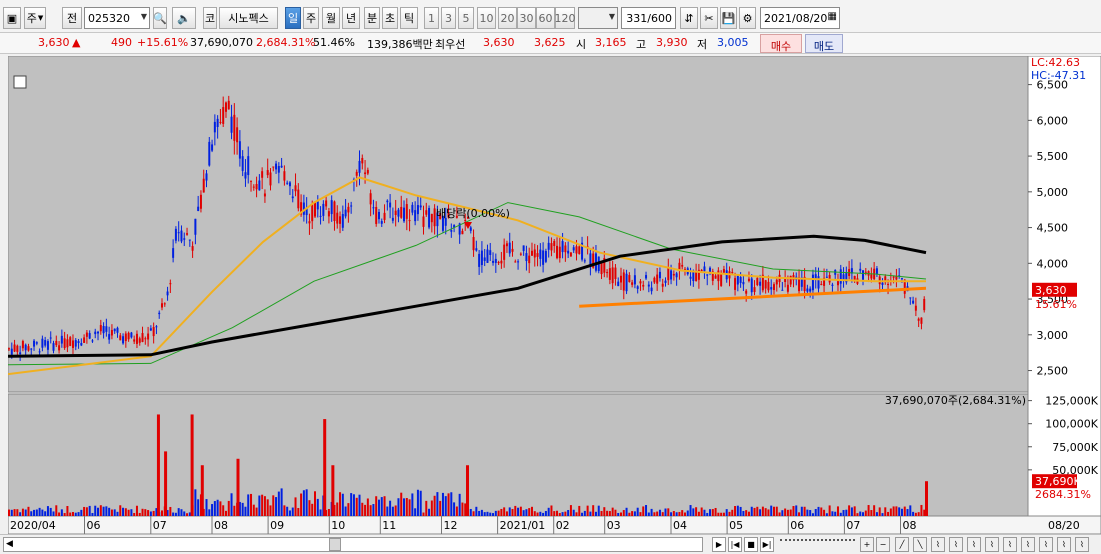  Describe the element at coordinates (735, 544) in the screenshot. I see `first-page-icon: |◀` at that location.